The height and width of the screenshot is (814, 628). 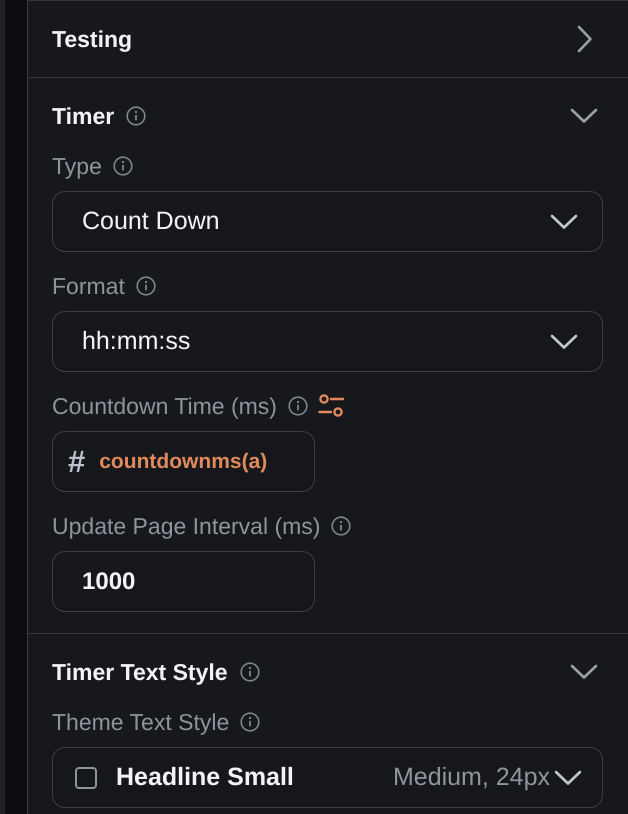 I want to click on field-label: Theme Text Style, so click(x=141, y=722).